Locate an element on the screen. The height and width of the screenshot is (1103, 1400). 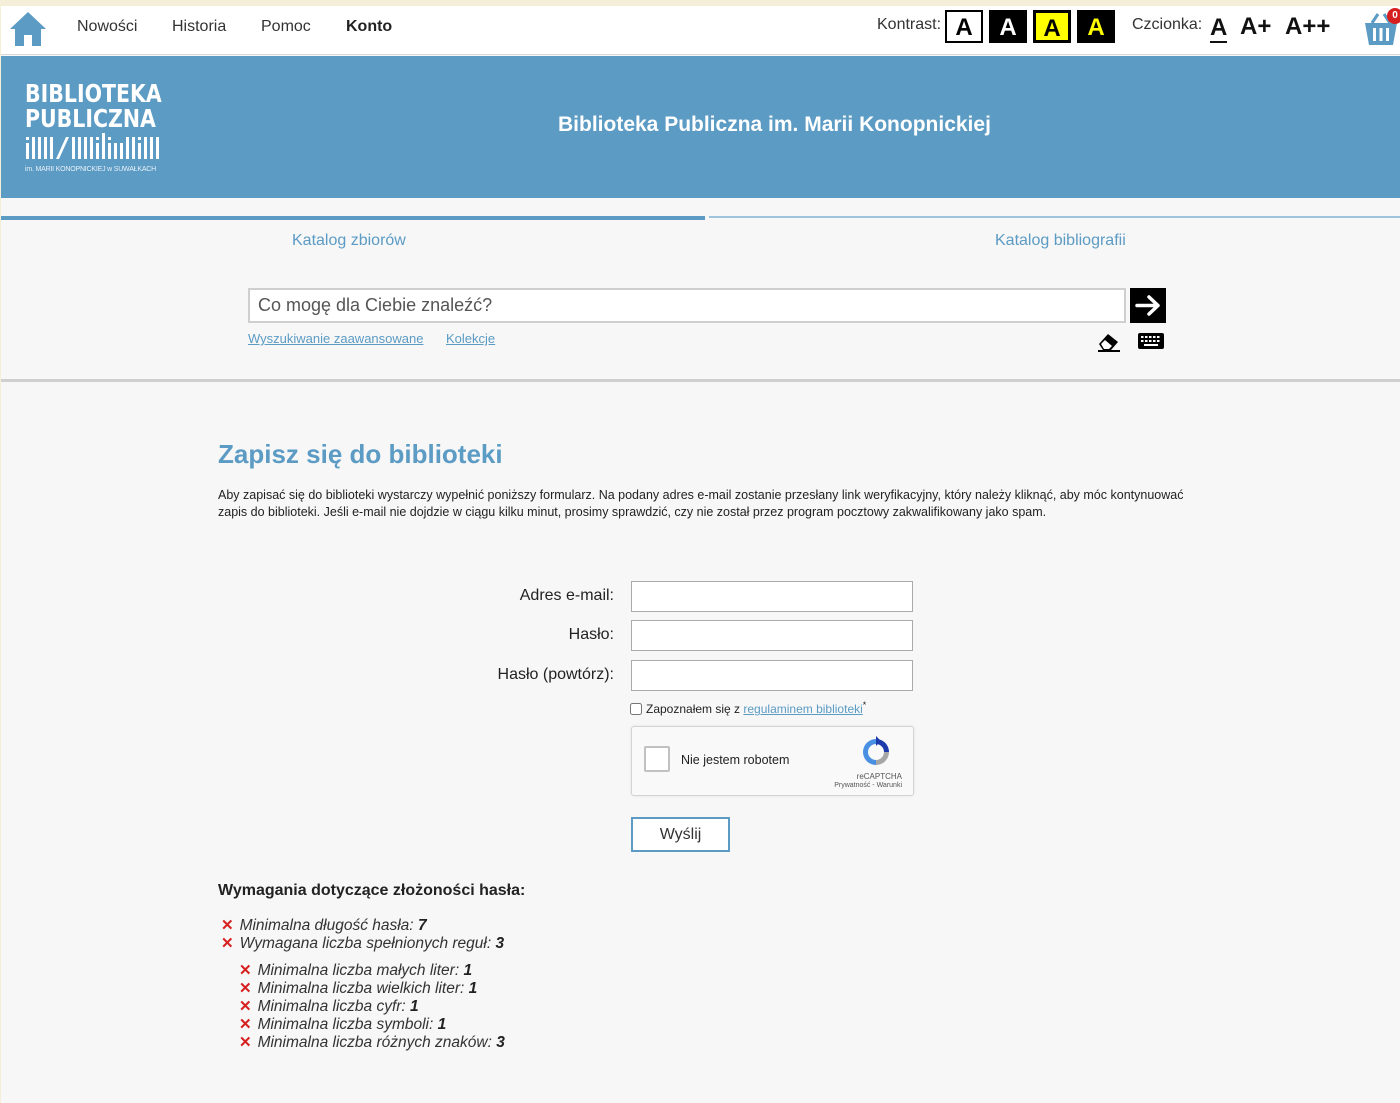
recaptcha-terms-link: Prywatność - Warunki is located at coordinates (857, 785).